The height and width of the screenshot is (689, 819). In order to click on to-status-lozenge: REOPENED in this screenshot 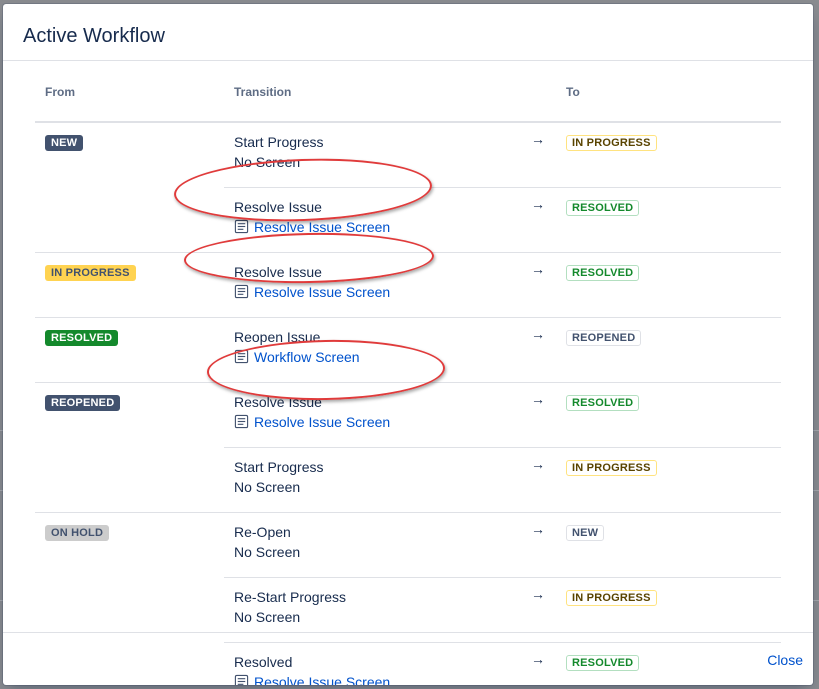, I will do `click(604, 338)`.